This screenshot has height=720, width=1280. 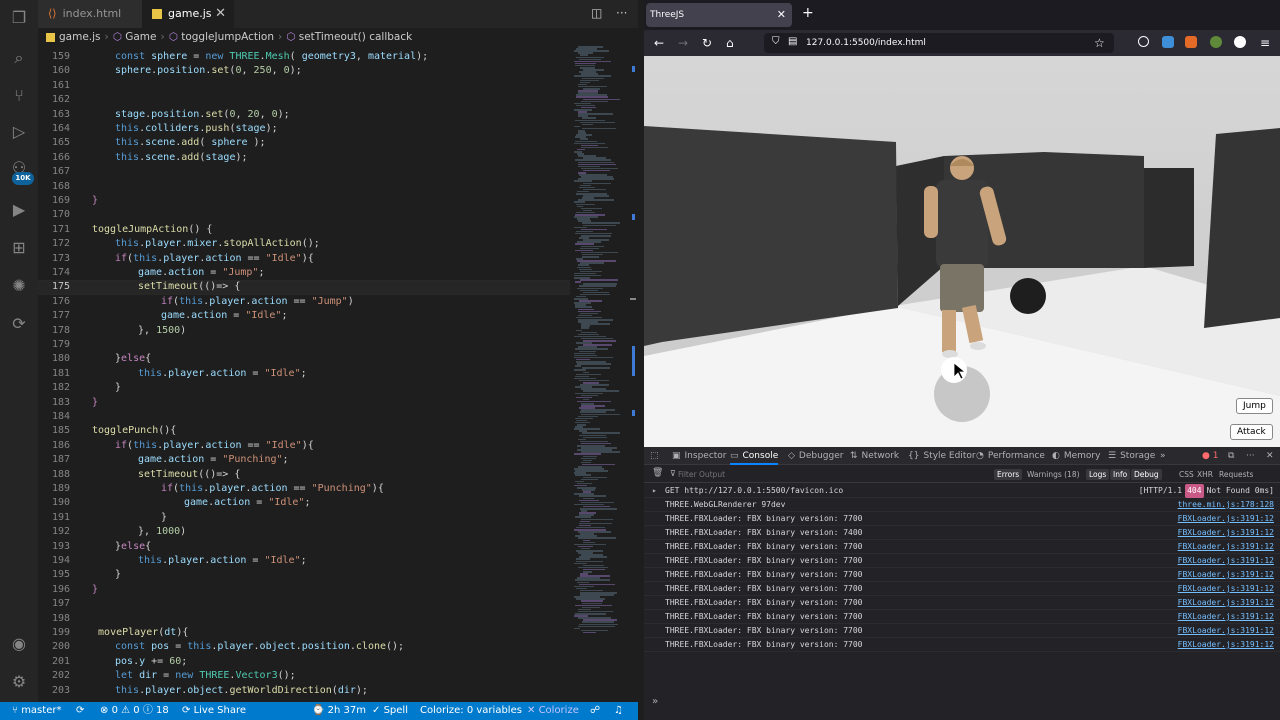 What do you see at coordinates (304, 460) in the screenshot?
I see `code-line: 187 game.action = "Punching";` at bounding box center [304, 460].